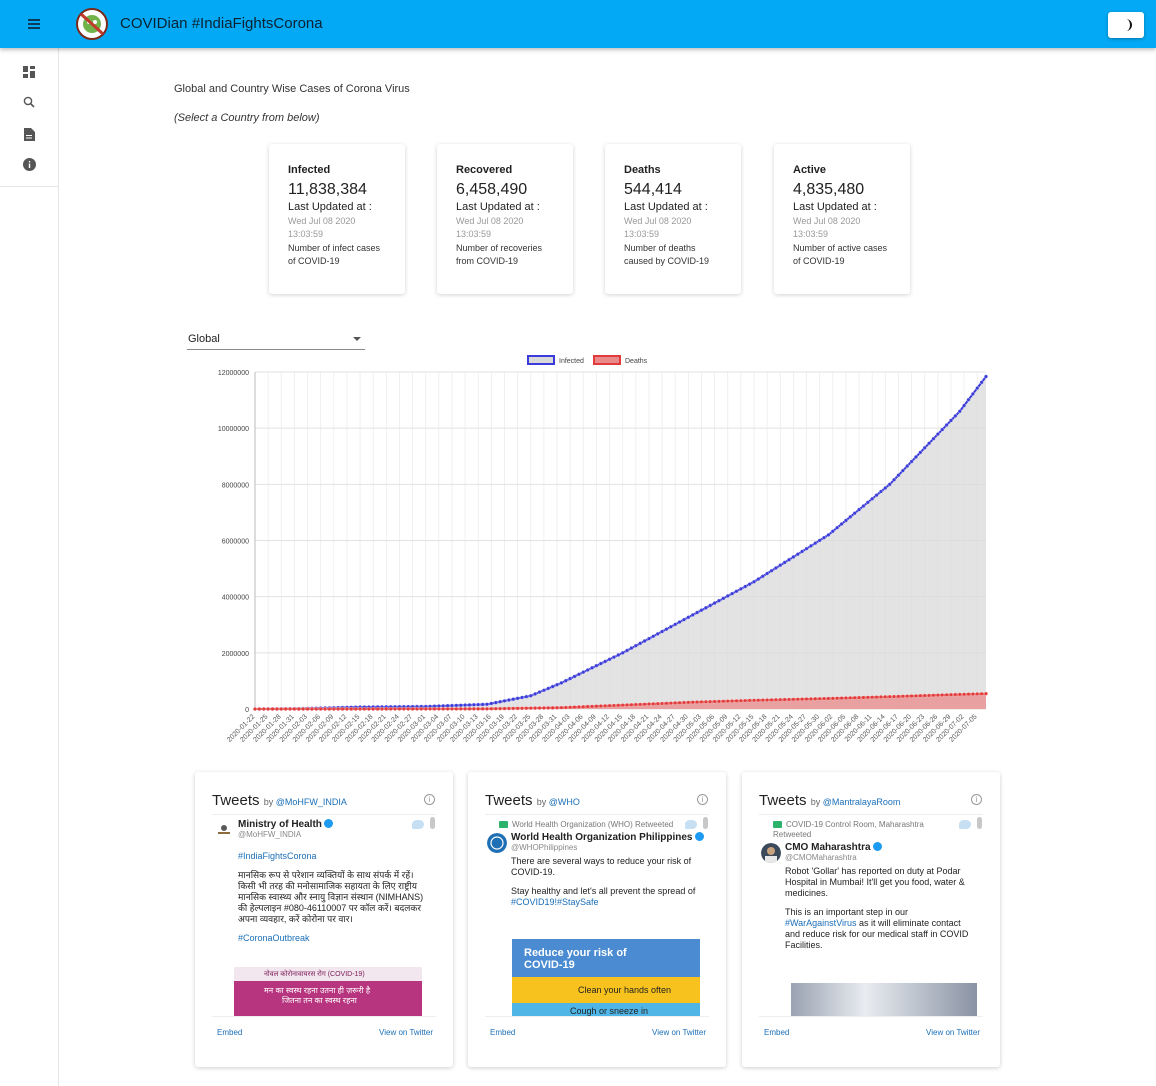 Image resolution: width=1156 pixels, height=1086 pixels. I want to click on rail-divider, so click(29, 186).